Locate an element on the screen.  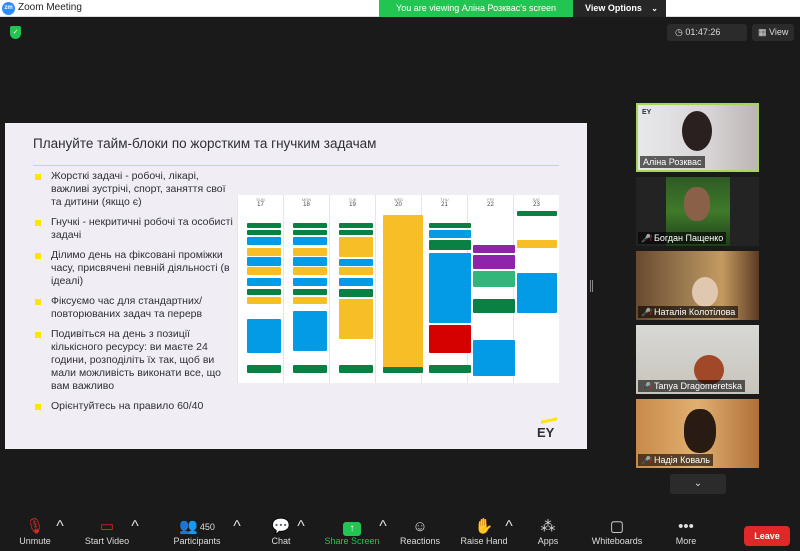
raise-hand-button: ✋ Raise Hand is located at coordinates (484, 534).